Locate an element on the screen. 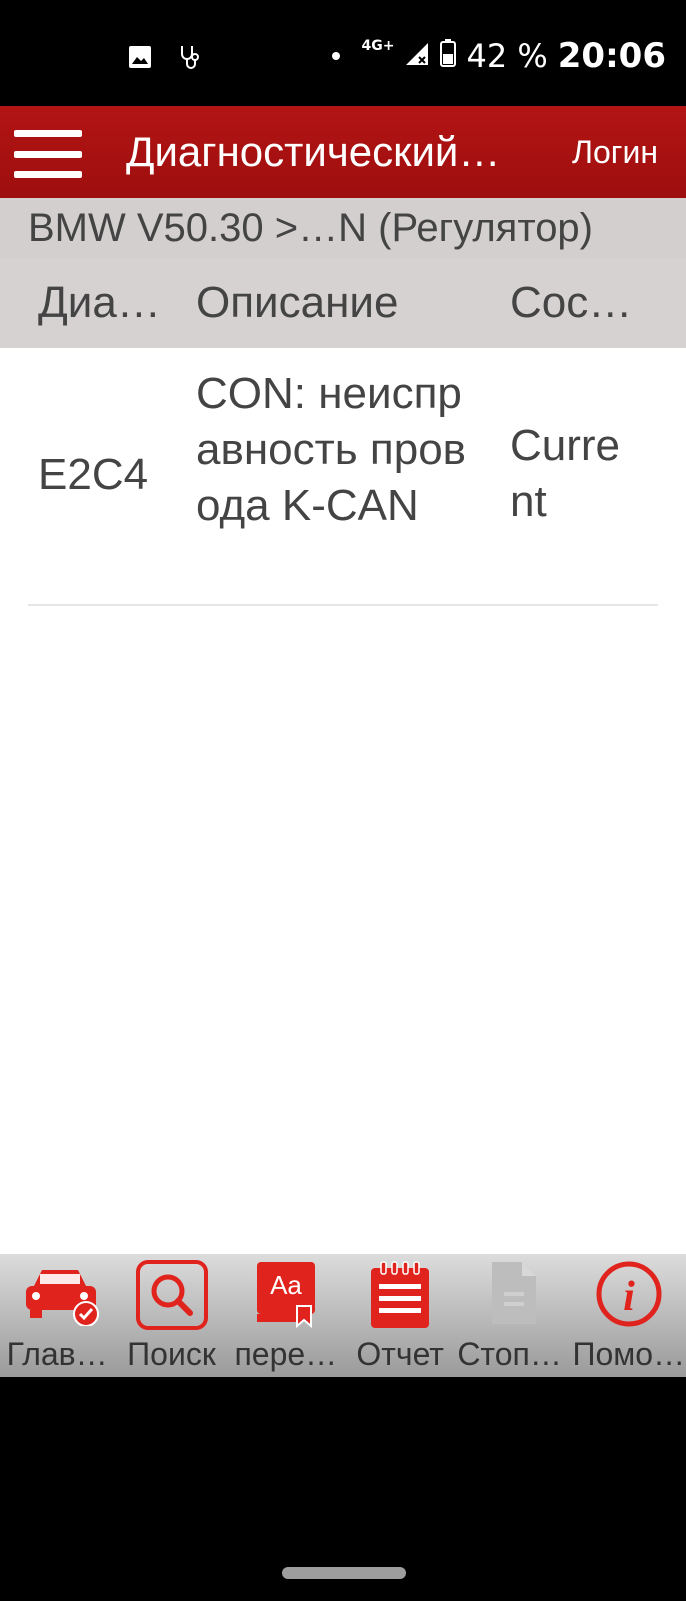 The height and width of the screenshot is (1601, 686). network-type: 4G+ is located at coordinates (378, 46).